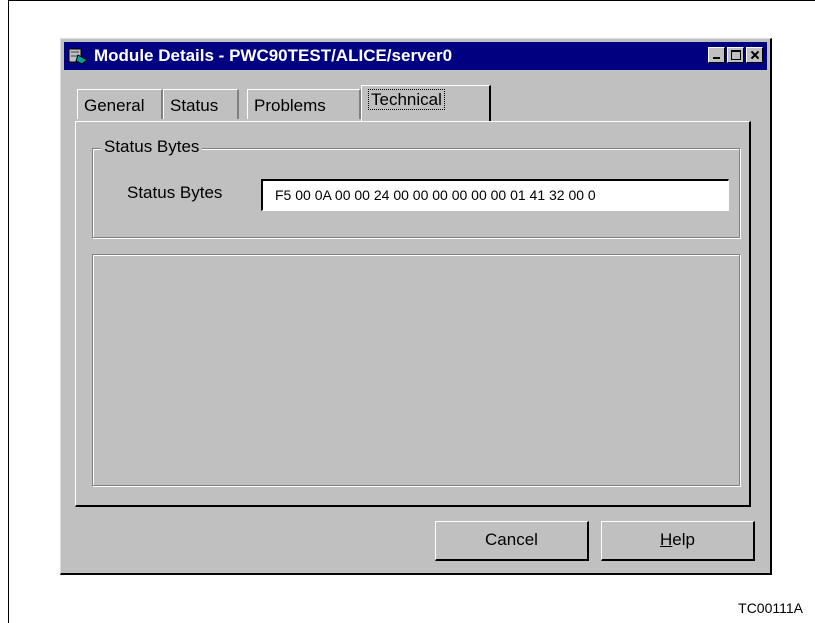 The width and height of the screenshot is (815, 623). I want to click on tab-problems-label: Problems, so click(290, 105).